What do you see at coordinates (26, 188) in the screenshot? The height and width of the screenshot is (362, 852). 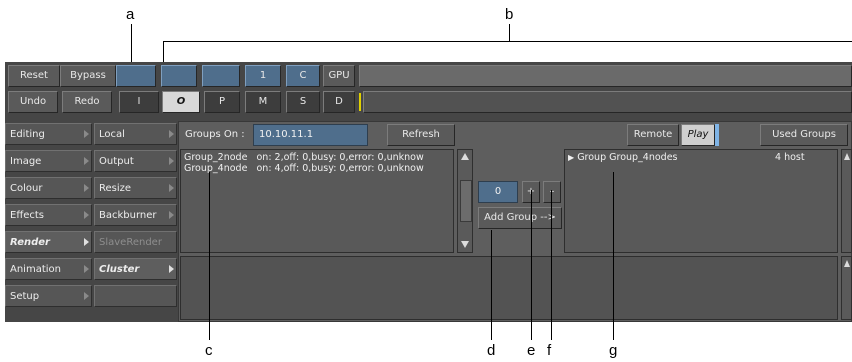 I see `menu-colour-label: Colour` at bounding box center [26, 188].